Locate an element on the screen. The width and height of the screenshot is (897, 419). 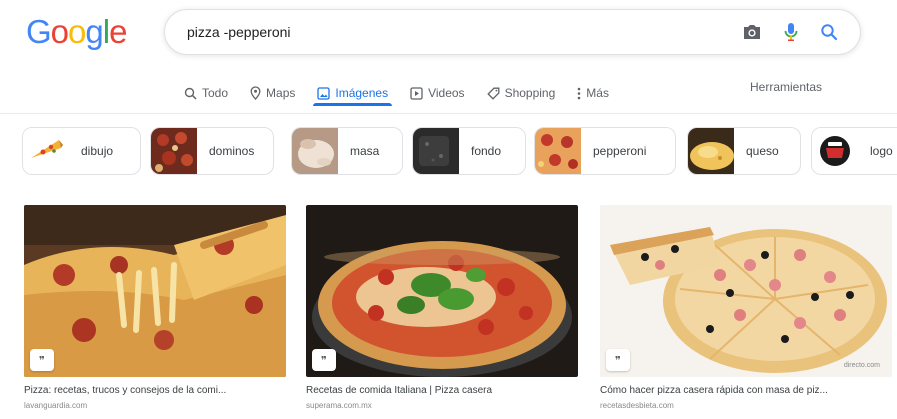
header-divider is located at coordinates (448, 113).